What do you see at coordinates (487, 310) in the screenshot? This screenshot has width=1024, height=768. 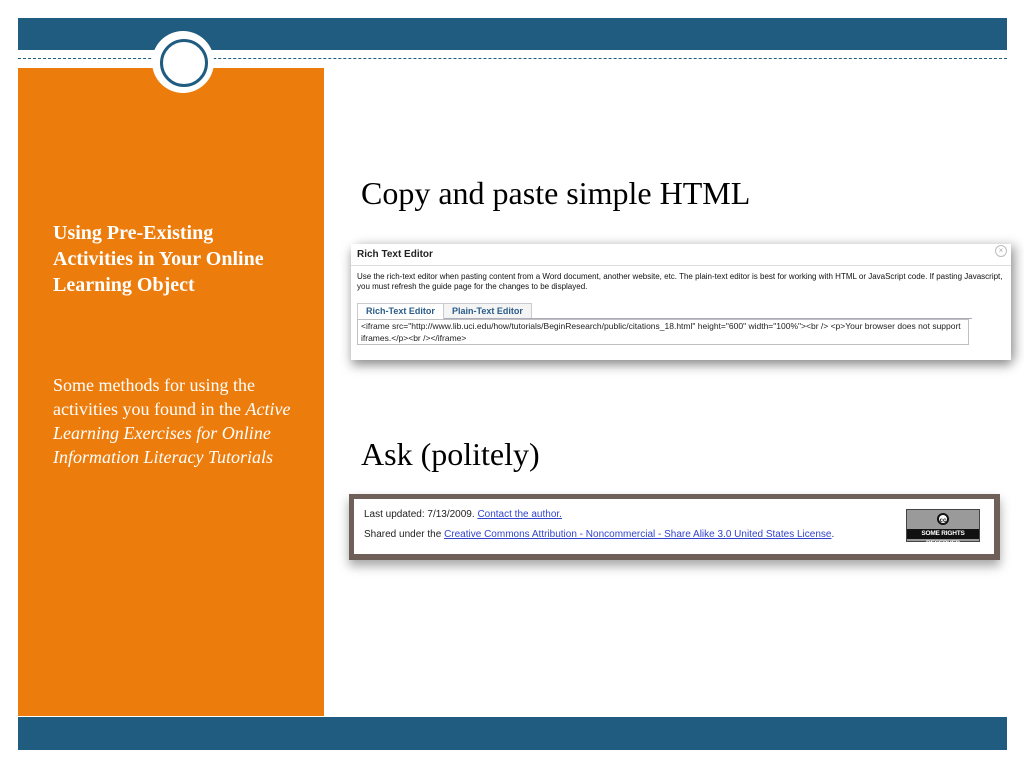 I see `tab-plain-text-editor: Plain-Text Editor` at bounding box center [487, 310].